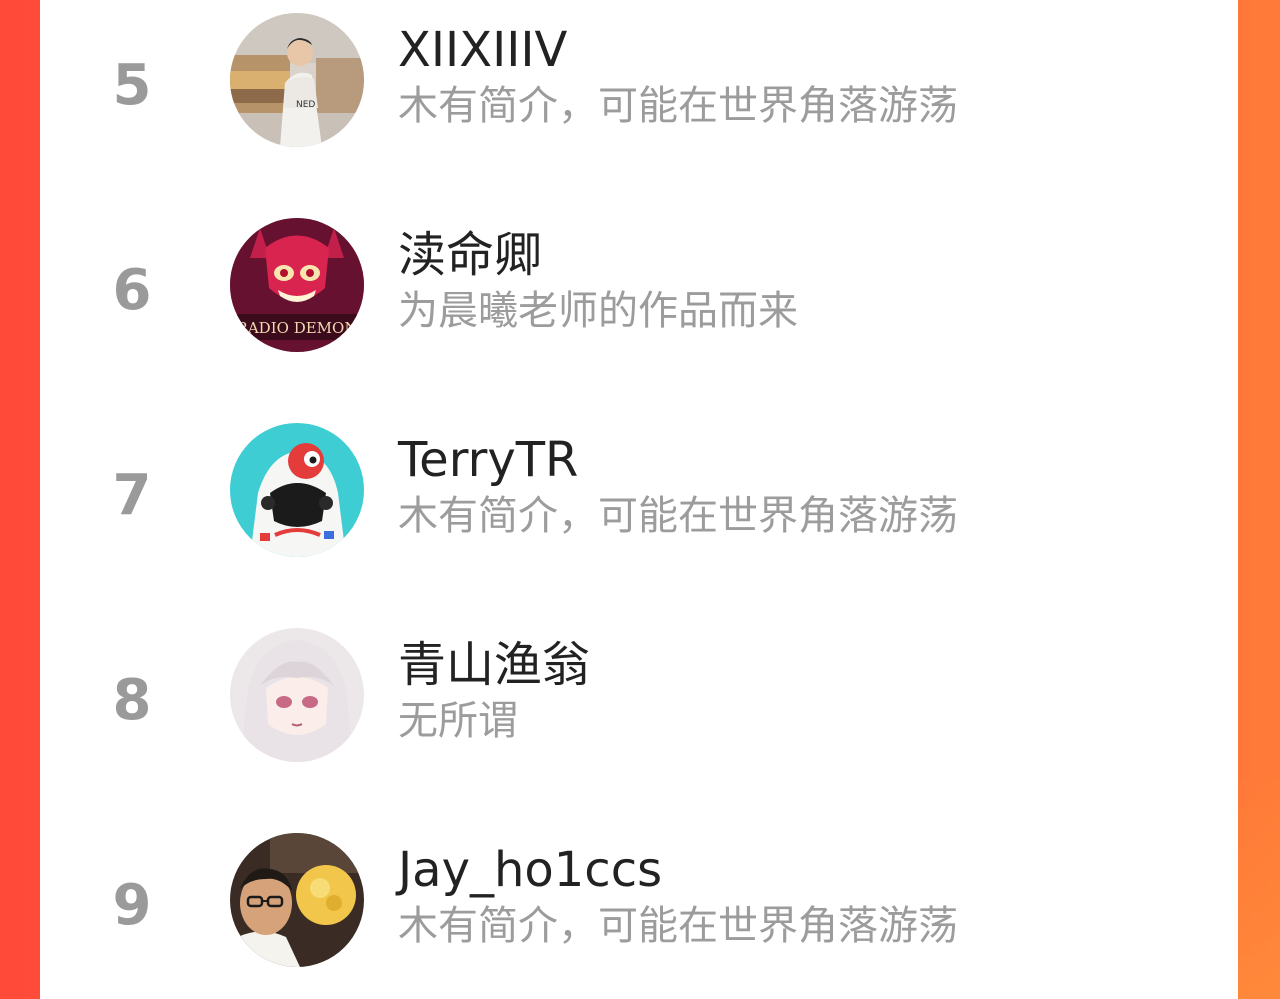 This screenshot has height=999, width=1280. I want to click on user-bio: 无所谓, so click(458, 721).